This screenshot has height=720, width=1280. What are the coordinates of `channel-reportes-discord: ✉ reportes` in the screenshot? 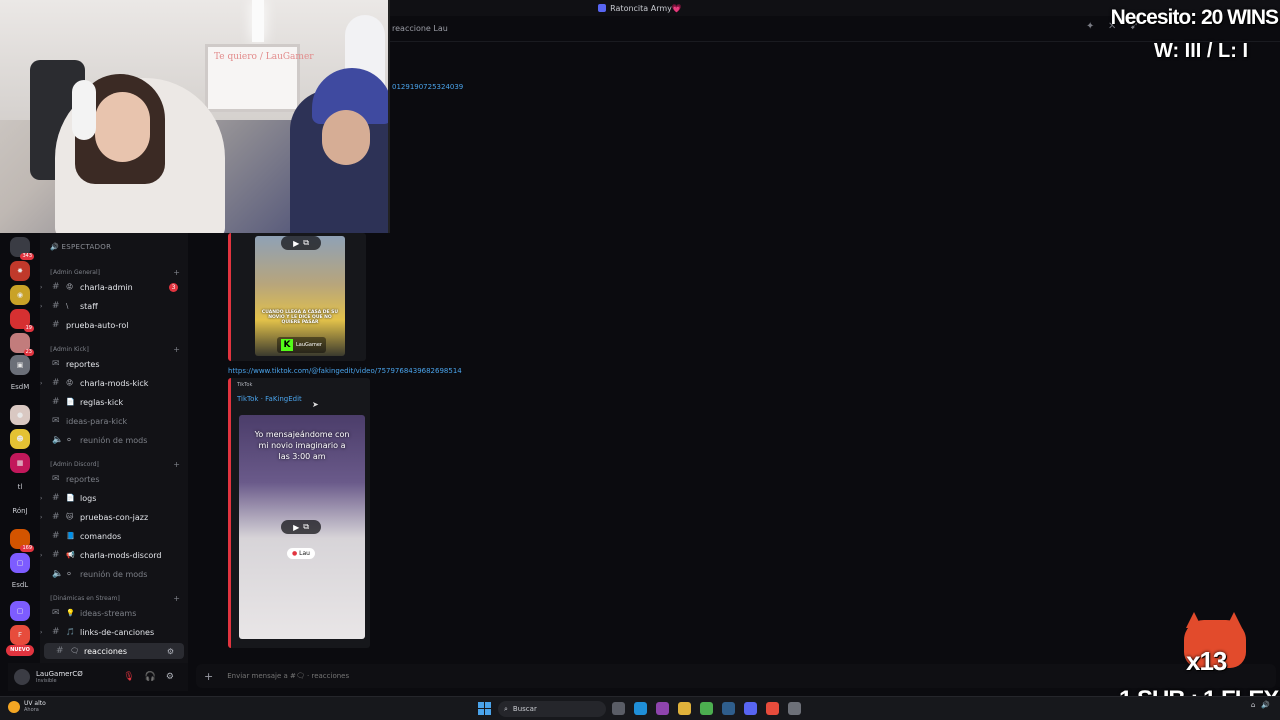 It's located at (114, 479).